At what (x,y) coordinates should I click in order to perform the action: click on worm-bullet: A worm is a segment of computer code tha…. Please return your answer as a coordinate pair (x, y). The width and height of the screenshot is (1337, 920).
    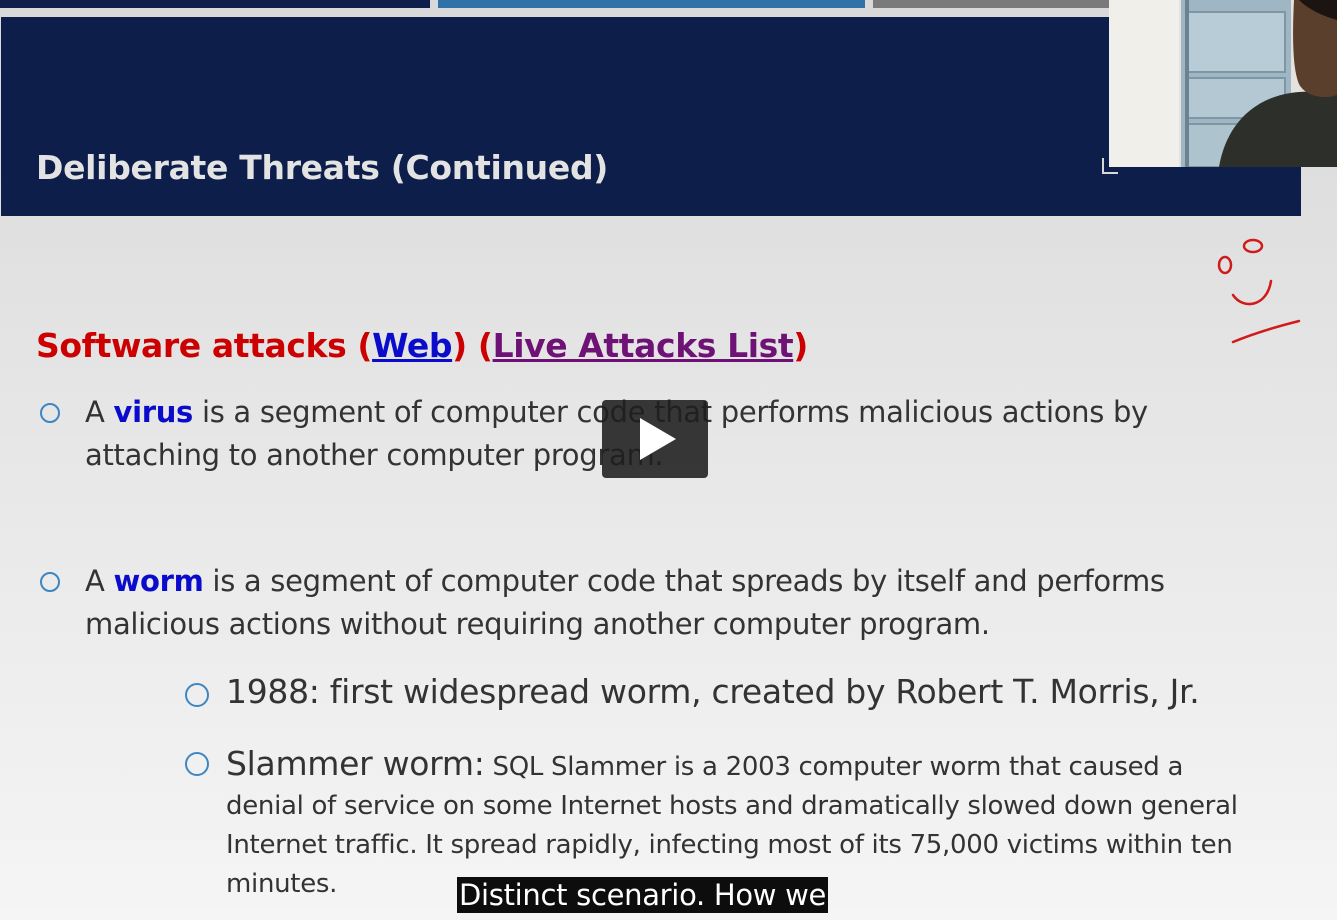
    Looking at the image, I should click on (655, 603).